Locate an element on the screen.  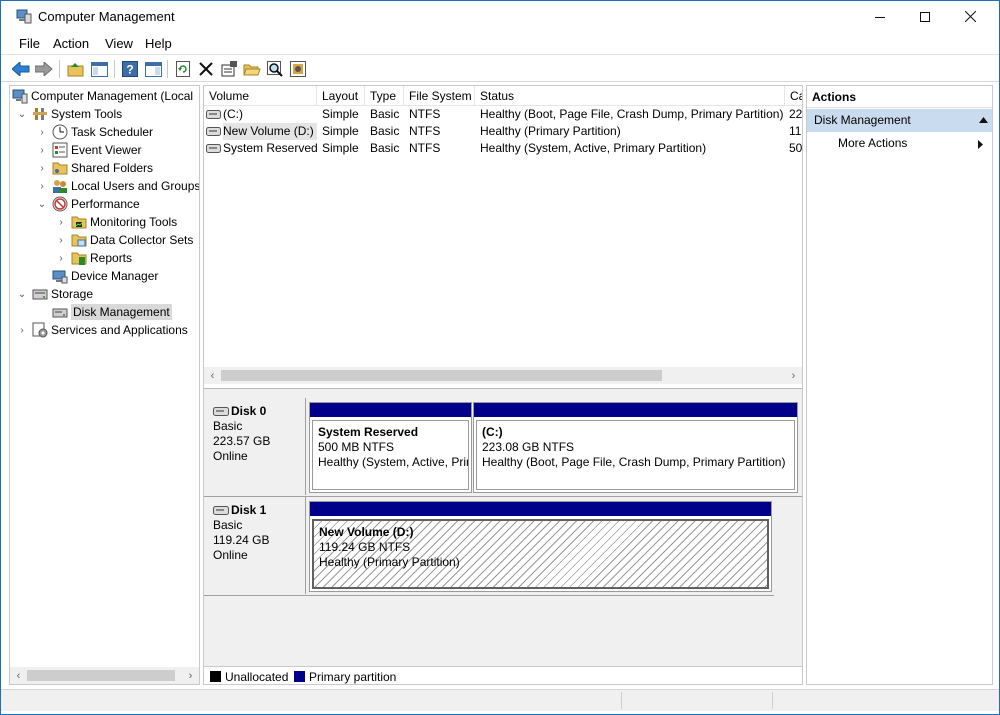
column-header-capacity: Ca is located at coordinates (793, 96).